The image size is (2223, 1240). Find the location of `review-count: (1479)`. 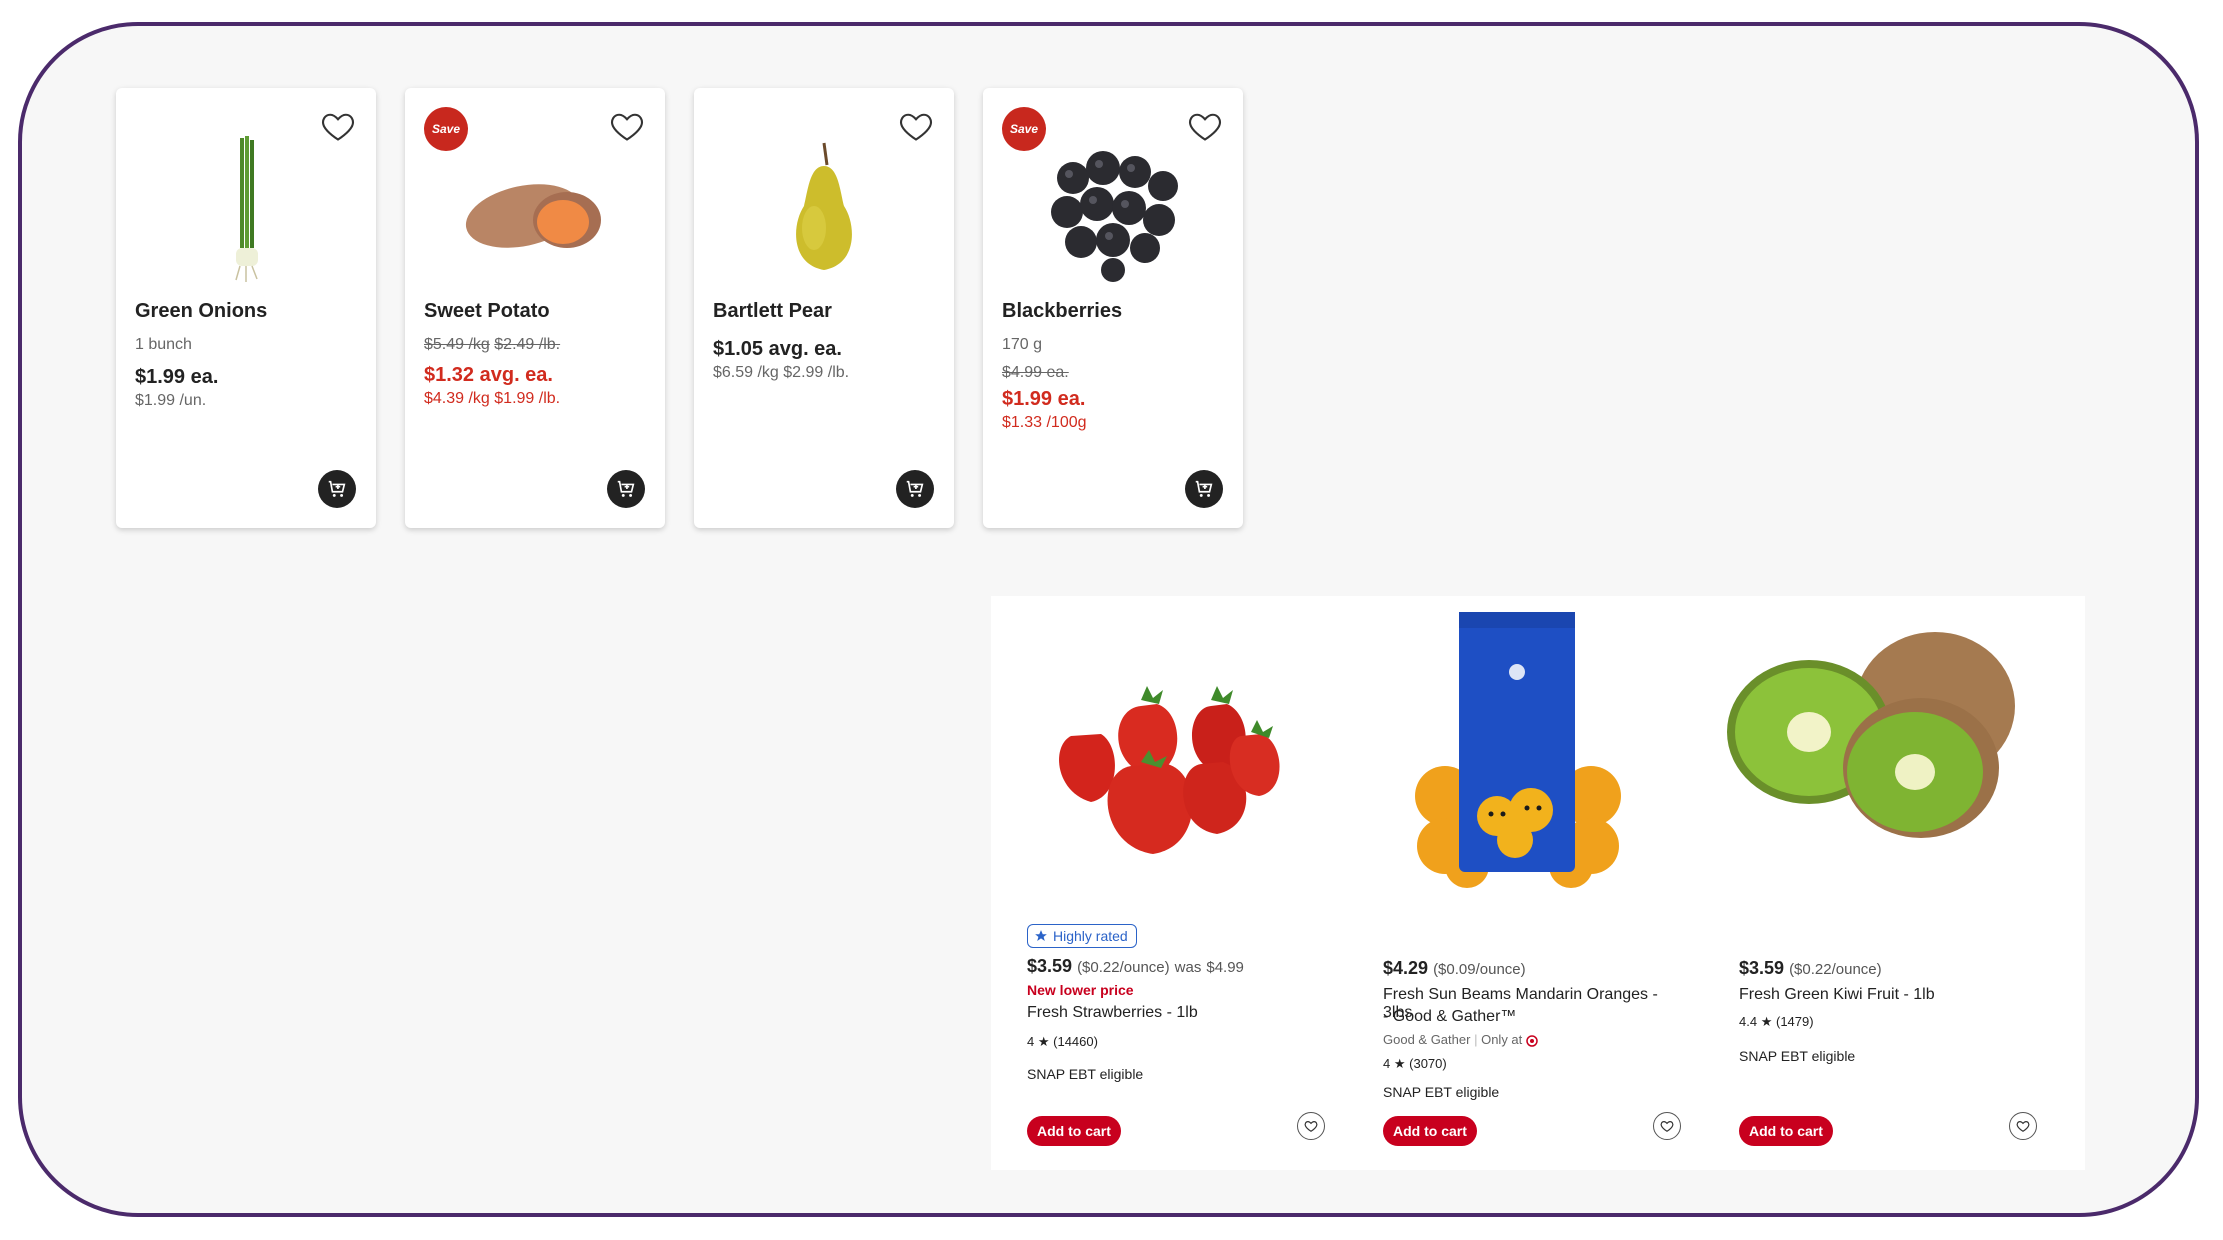

review-count: (1479) is located at coordinates (1794, 1021).